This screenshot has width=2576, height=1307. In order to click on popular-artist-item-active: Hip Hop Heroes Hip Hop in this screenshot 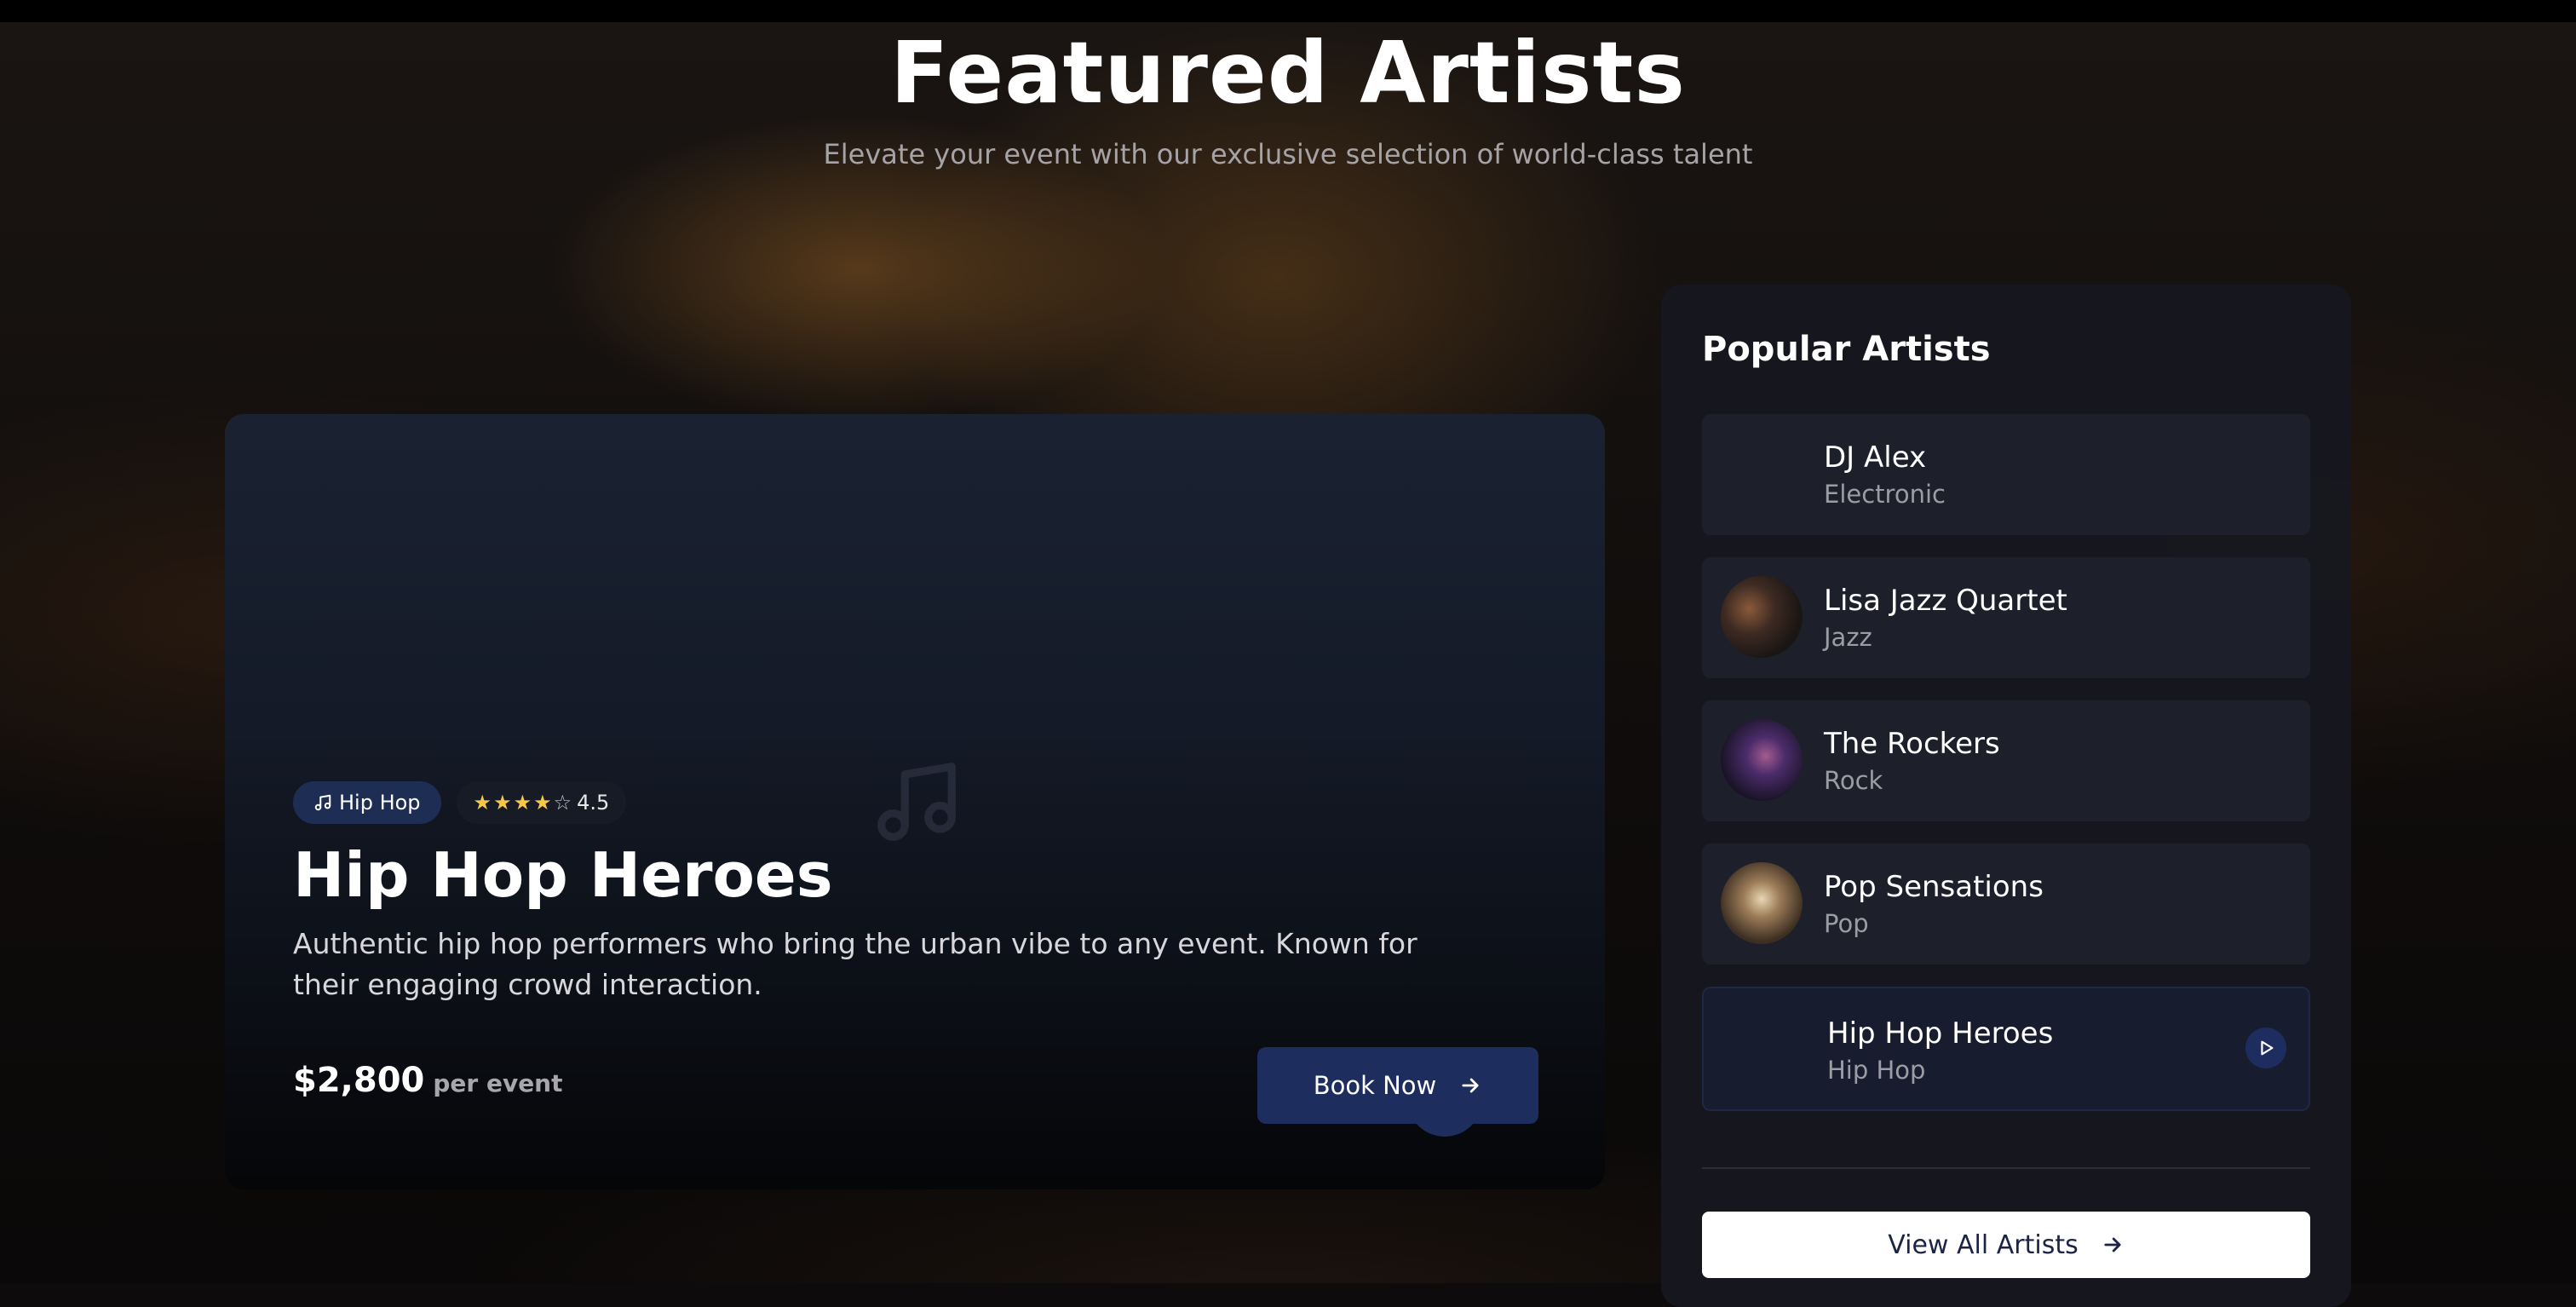, I will do `click(2006, 1049)`.